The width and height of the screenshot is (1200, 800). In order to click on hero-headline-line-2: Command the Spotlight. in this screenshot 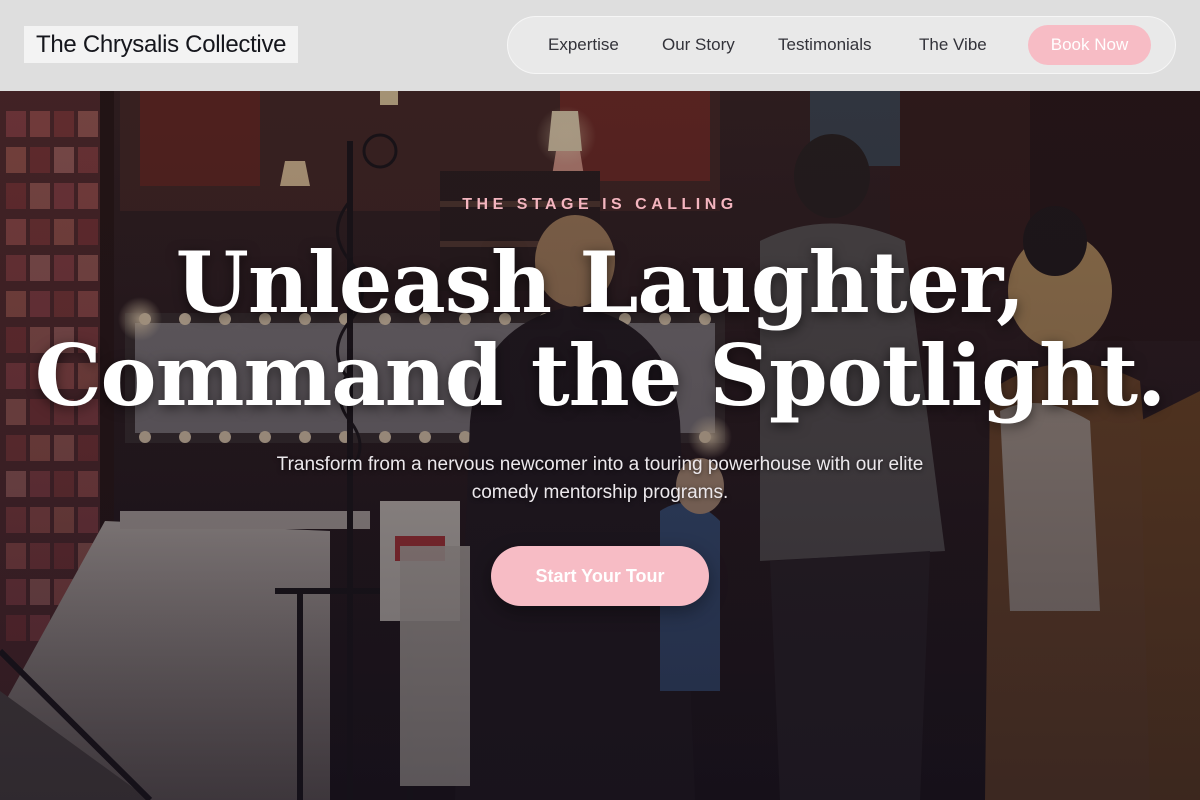, I will do `click(600, 375)`.